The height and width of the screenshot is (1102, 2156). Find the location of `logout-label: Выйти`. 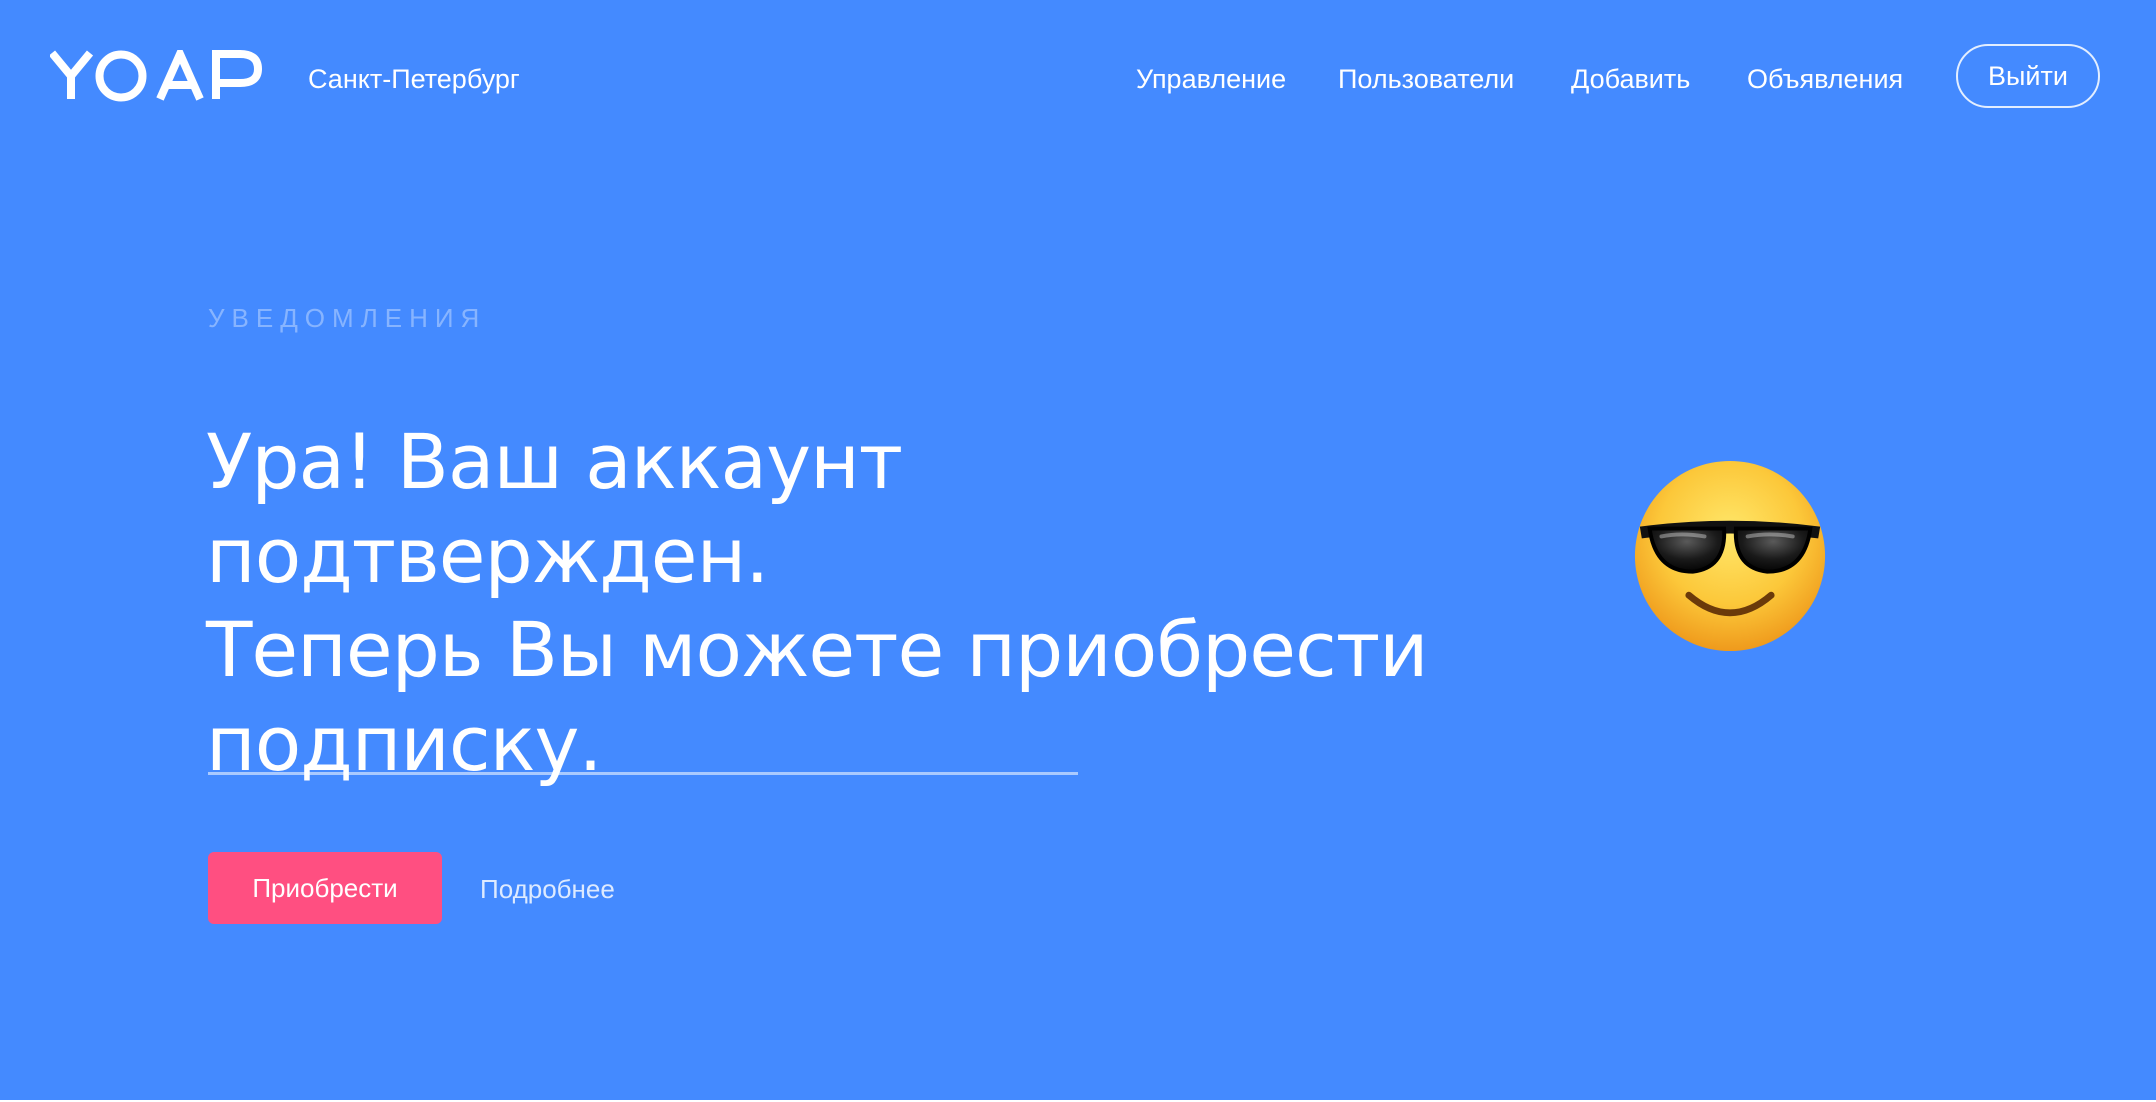

logout-label: Выйти is located at coordinates (2028, 75).